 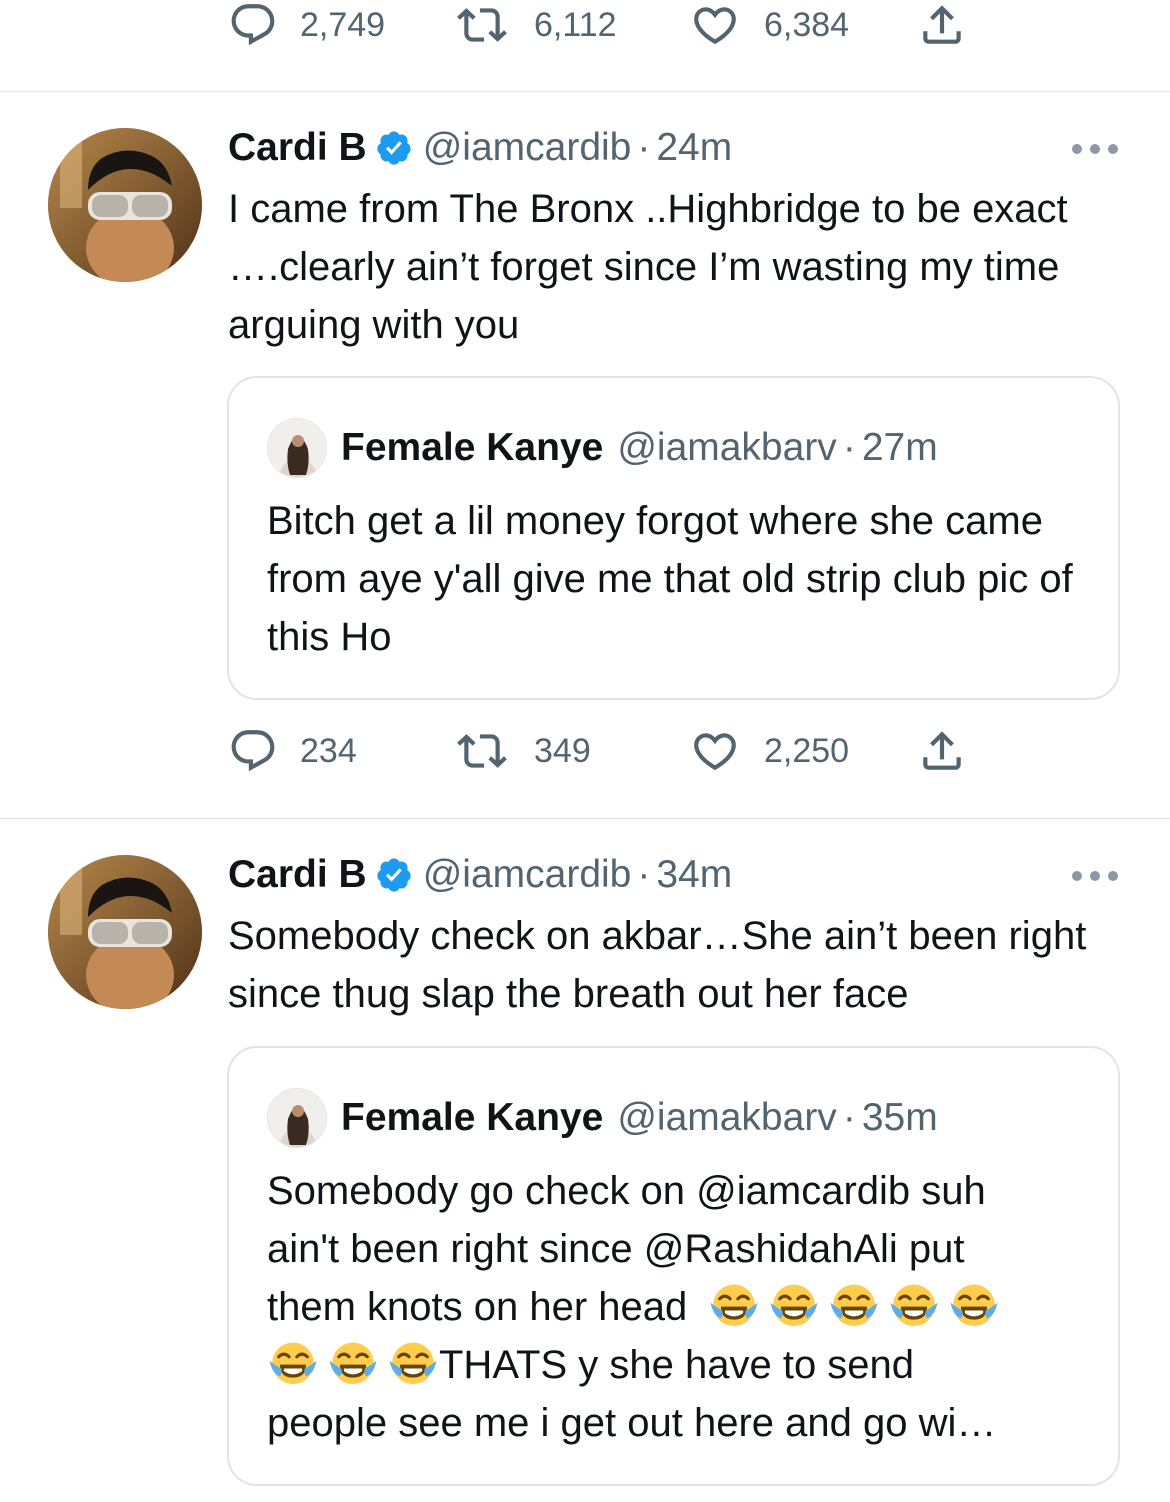 I want to click on retweet-button: 6,112, so click(x=535, y=25).